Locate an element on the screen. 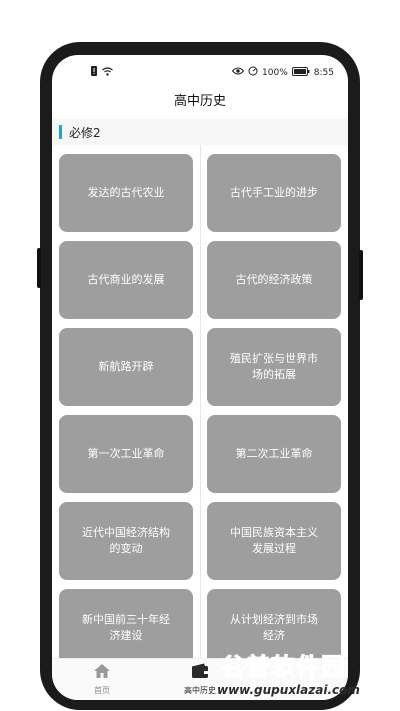 The width and height of the screenshot is (400, 711). clock-time: 8:55 is located at coordinates (323, 72).